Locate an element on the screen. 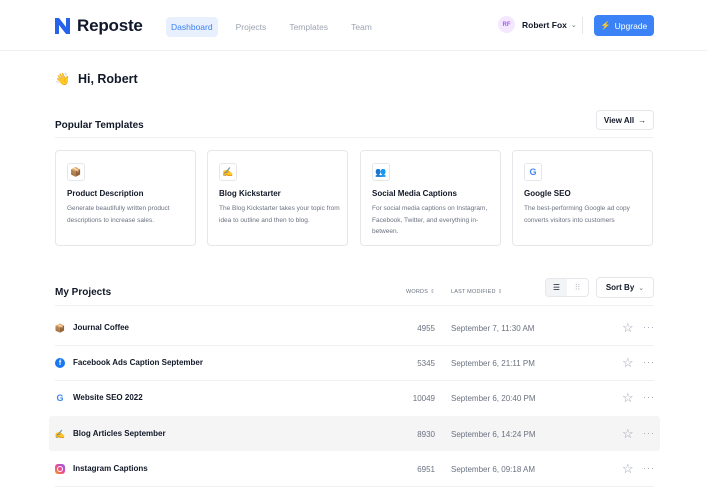 The width and height of the screenshot is (707, 500). view-toggle: ☰ ⠿ is located at coordinates (567, 287).